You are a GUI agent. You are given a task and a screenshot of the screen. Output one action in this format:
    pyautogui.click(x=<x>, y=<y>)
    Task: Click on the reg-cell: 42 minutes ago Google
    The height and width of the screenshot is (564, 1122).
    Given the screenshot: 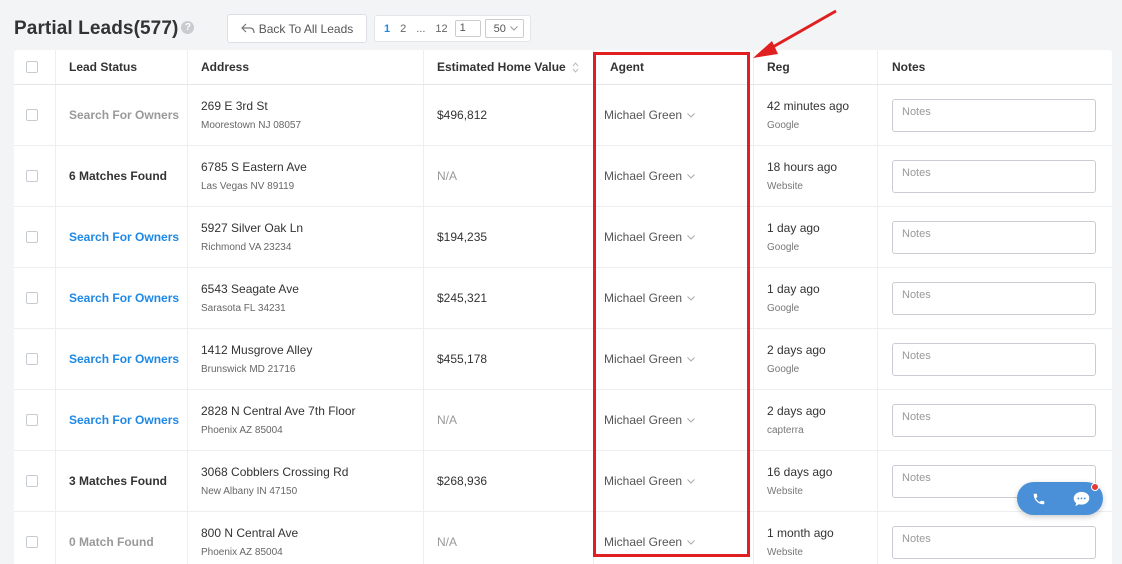 What is the action you would take?
    pyautogui.click(x=808, y=115)
    